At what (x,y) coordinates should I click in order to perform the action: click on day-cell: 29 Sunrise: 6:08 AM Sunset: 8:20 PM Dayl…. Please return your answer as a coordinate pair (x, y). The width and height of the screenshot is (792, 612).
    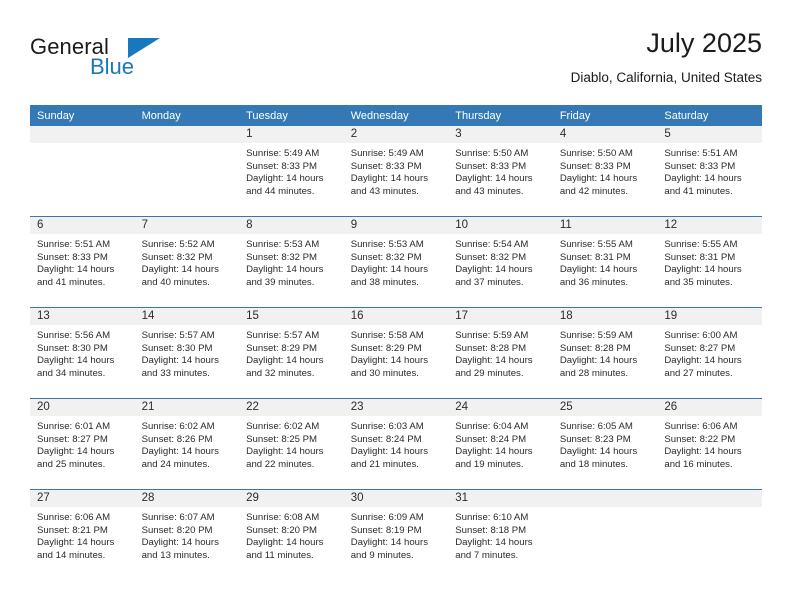
    Looking at the image, I should click on (291, 534).